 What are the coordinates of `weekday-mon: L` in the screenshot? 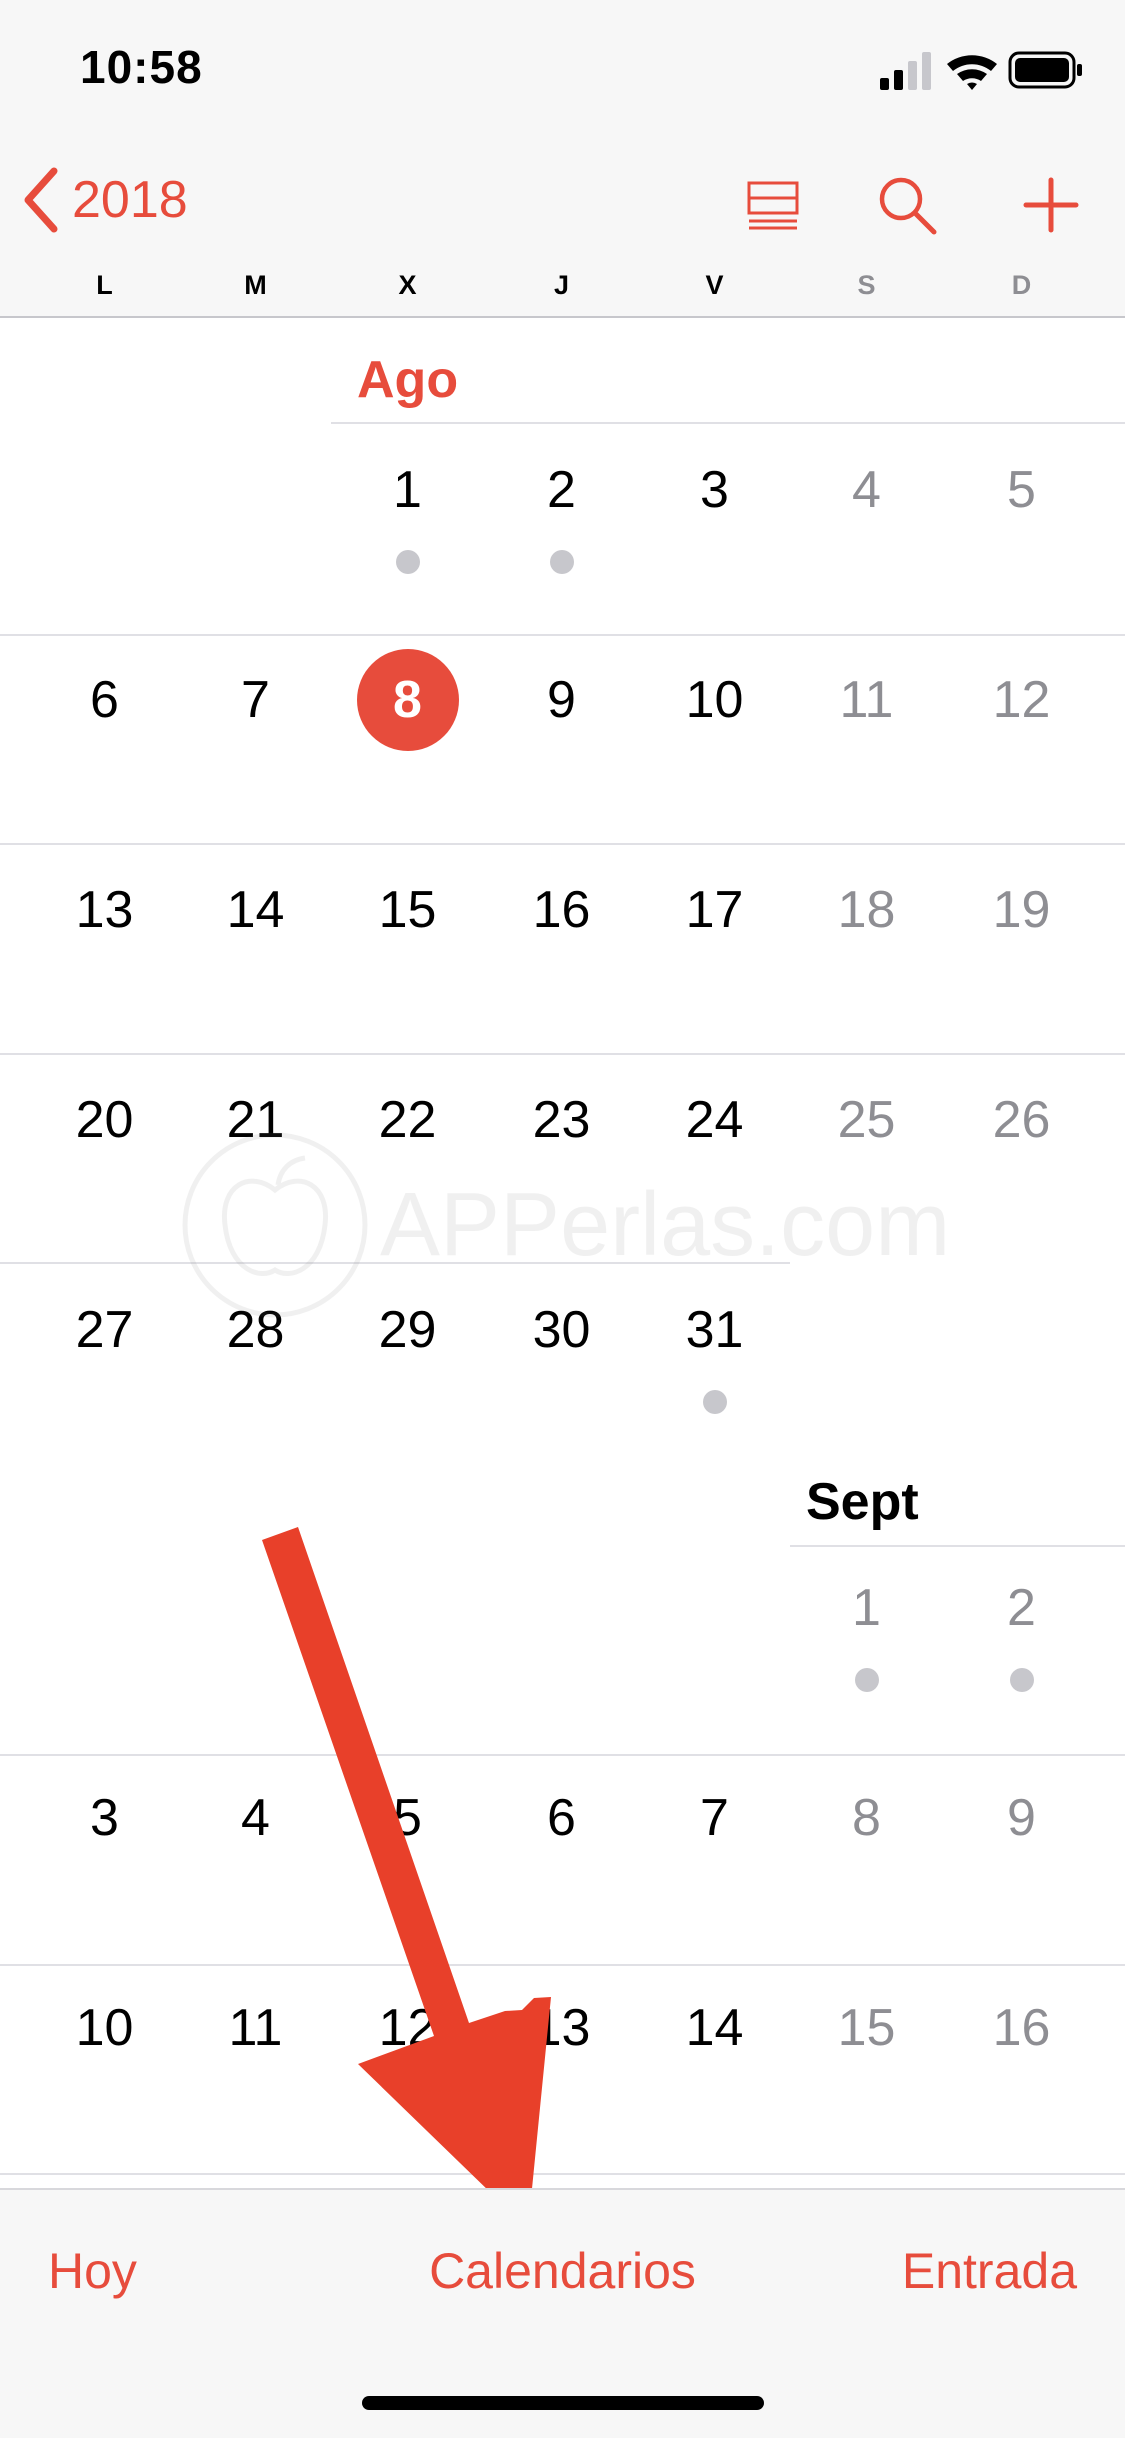 It's located at (104, 285).